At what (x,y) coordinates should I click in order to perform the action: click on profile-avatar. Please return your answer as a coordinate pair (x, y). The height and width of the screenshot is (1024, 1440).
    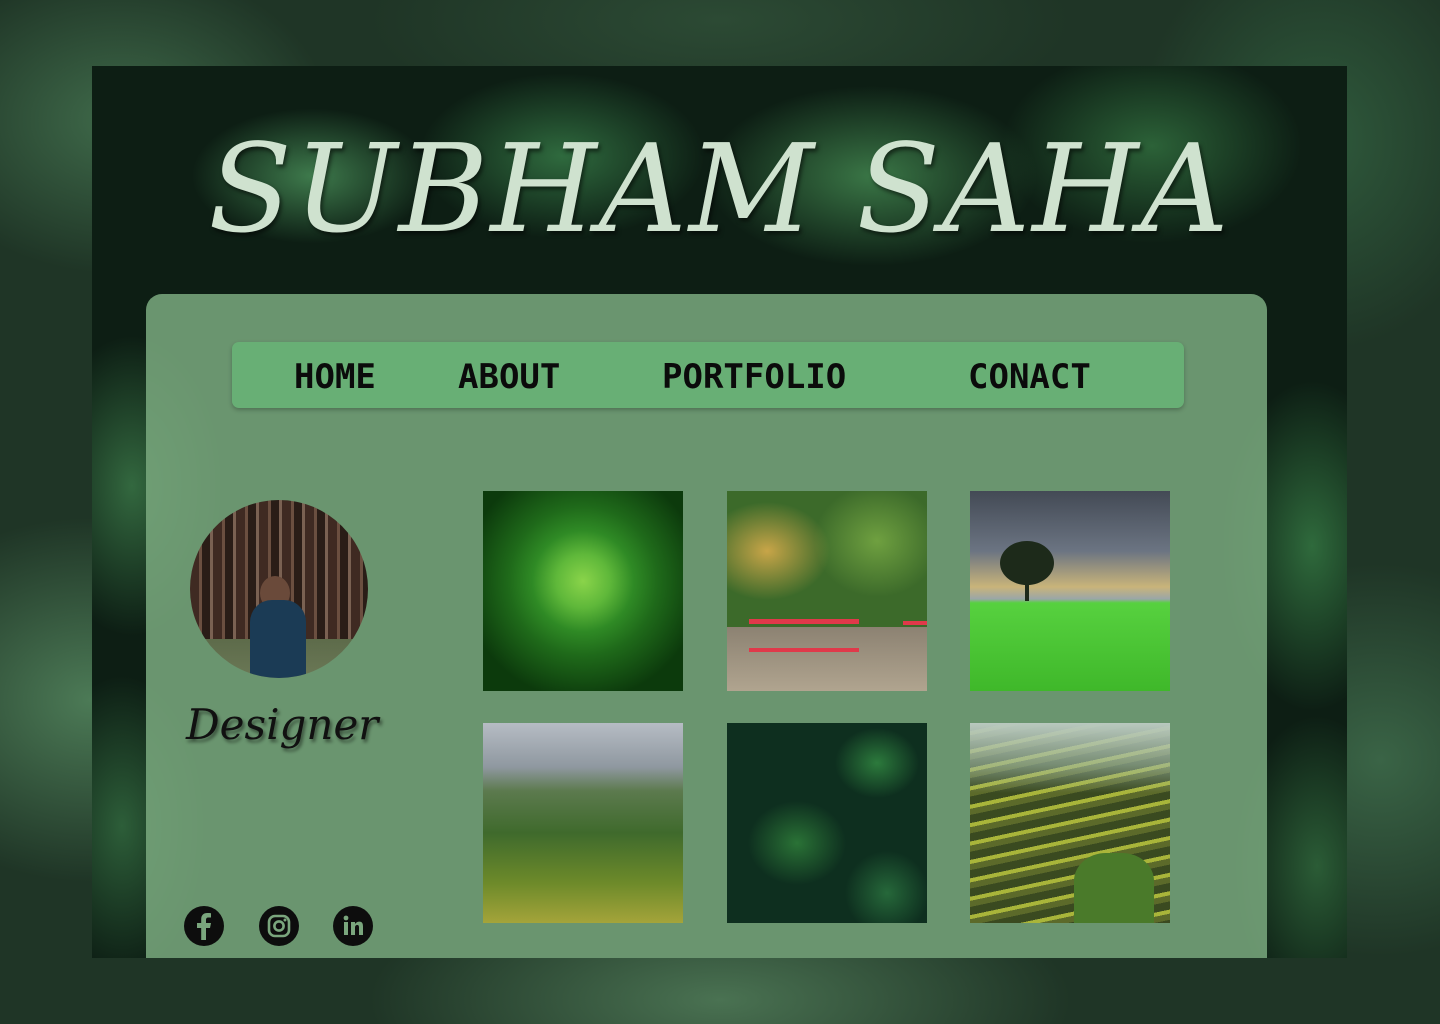
    Looking at the image, I should click on (279, 589).